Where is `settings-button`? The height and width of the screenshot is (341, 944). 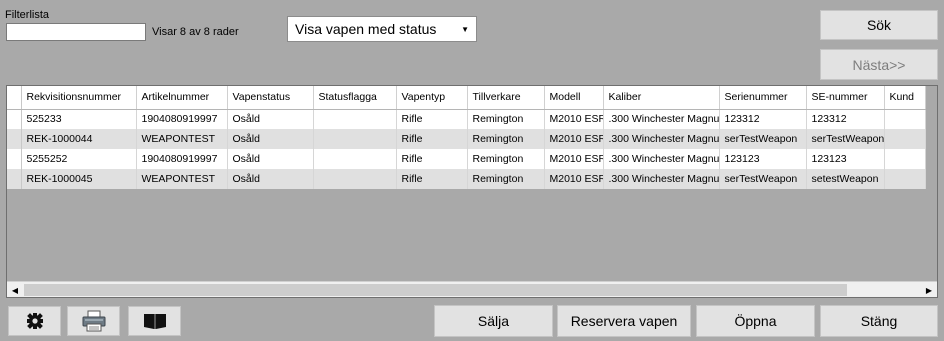
settings-button is located at coordinates (34, 321).